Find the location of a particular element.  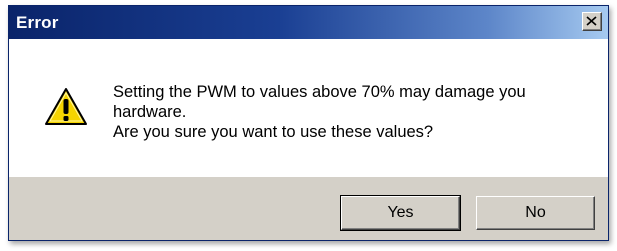

close-button is located at coordinates (592, 21).